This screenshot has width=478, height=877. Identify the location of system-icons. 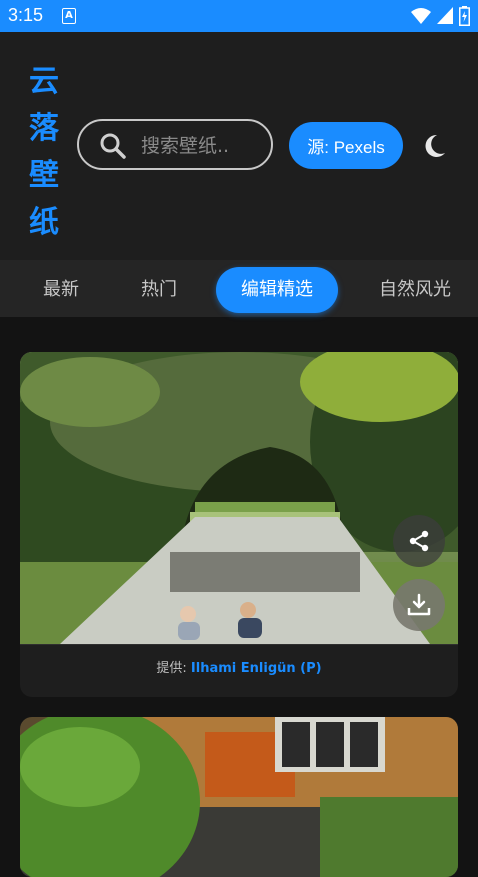
(440, 16).